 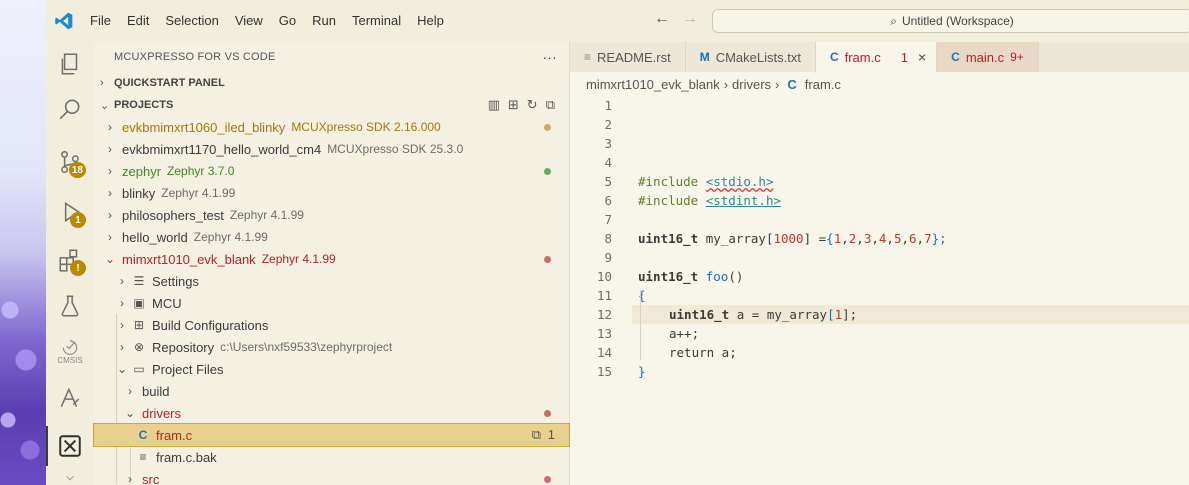 What do you see at coordinates (70, 350) in the screenshot?
I see `cmsis-icon: CMSIS` at bounding box center [70, 350].